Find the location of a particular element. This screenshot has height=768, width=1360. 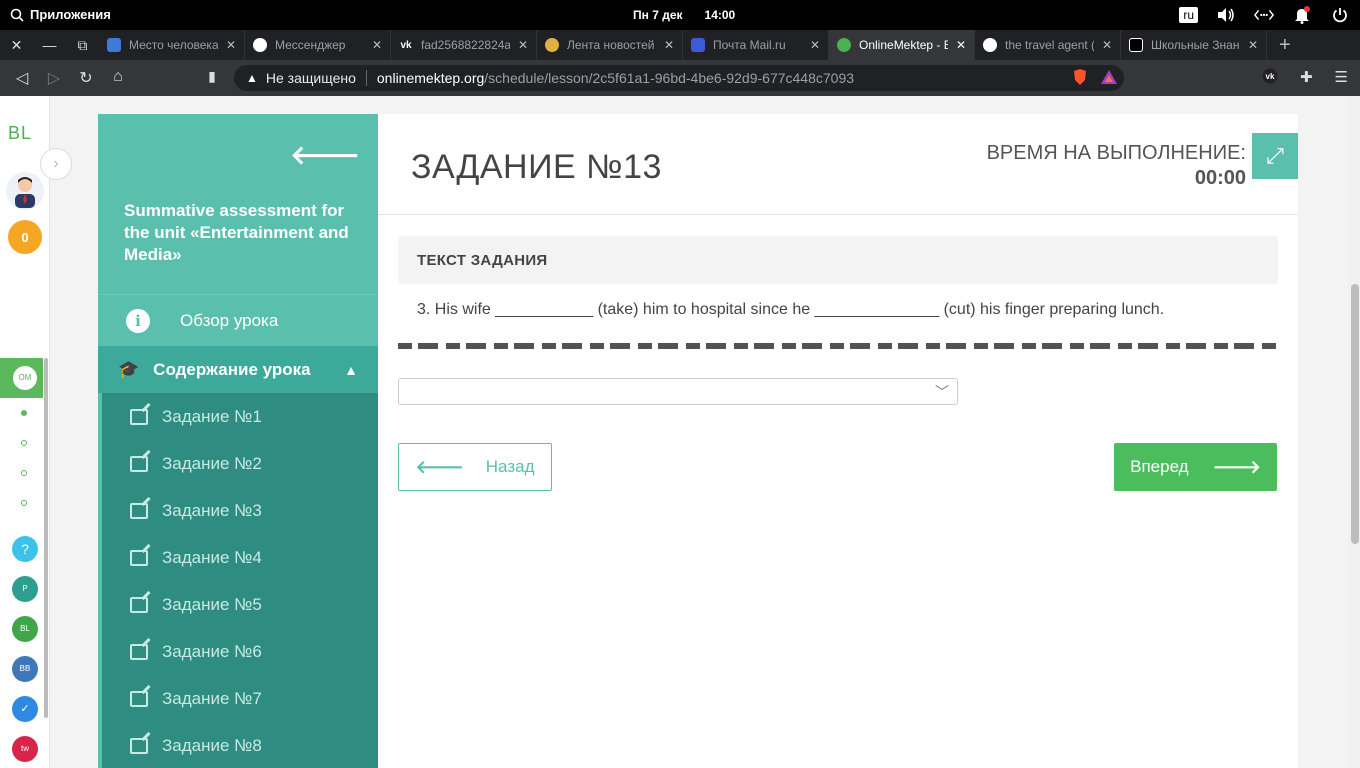

forward-arrow-icon: ▷ is located at coordinates (54, 78).